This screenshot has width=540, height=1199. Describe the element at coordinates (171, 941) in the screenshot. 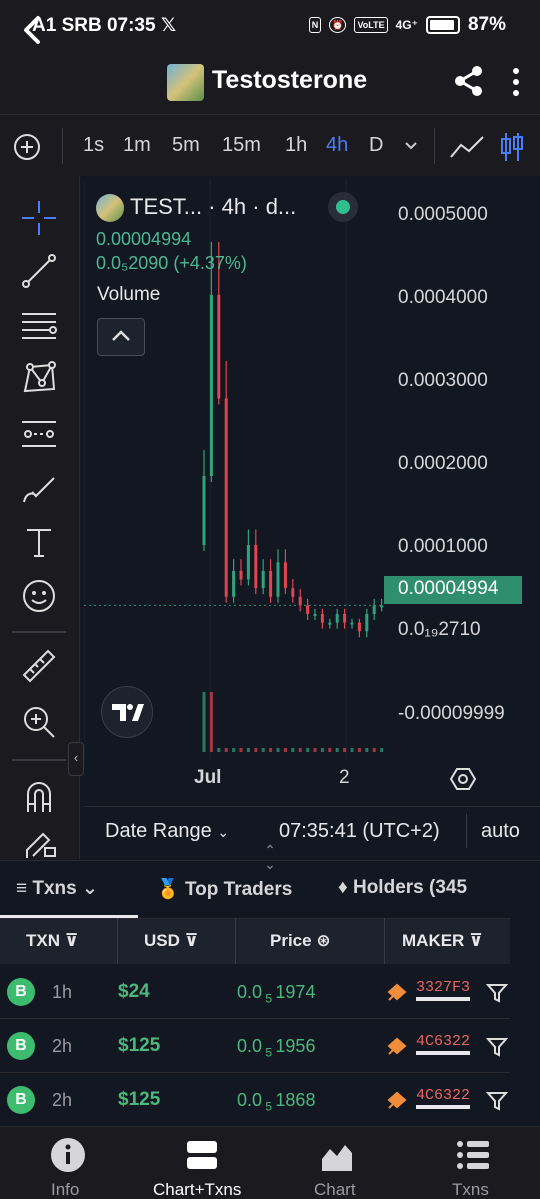

I see `col-usd: USD ⊽` at that location.